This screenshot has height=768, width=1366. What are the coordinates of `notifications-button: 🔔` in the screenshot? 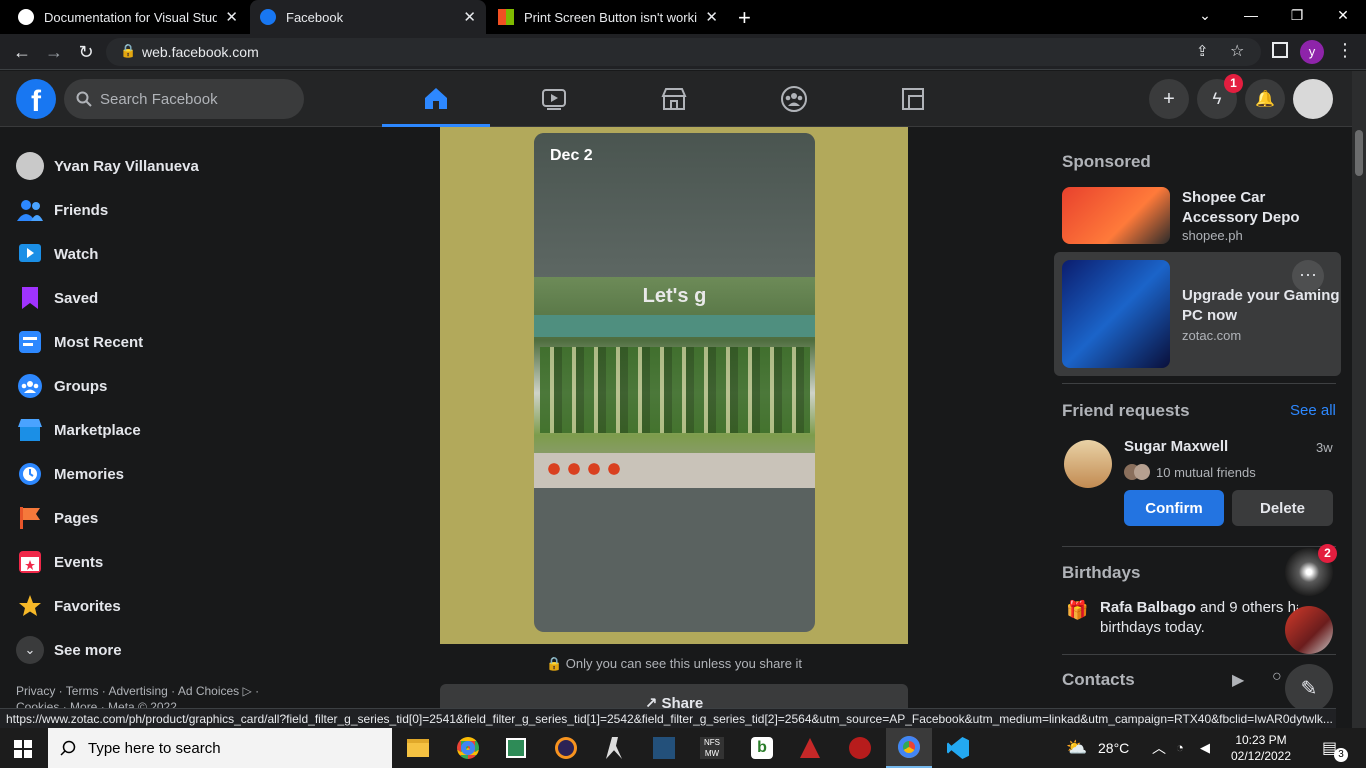 It's located at (1265, 99).